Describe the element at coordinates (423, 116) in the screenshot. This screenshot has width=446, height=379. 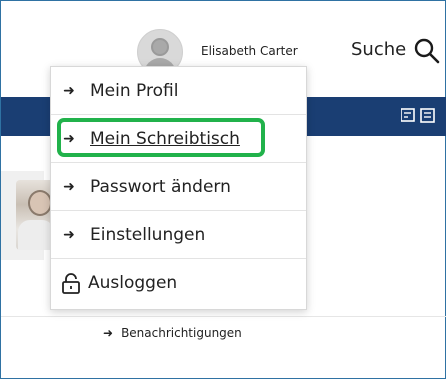
I see `toolbar-icons` at that location.